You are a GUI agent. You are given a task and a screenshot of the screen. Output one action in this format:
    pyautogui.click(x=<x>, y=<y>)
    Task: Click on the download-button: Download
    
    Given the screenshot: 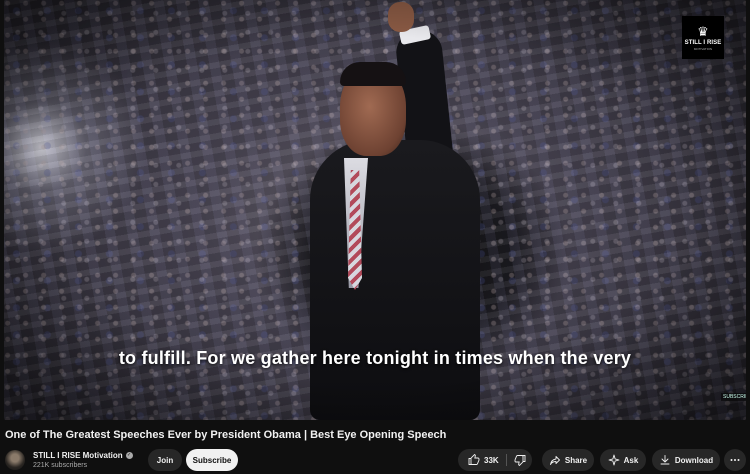 What is the action you would take?
    pyautogui.click(x=686, y=460)
    